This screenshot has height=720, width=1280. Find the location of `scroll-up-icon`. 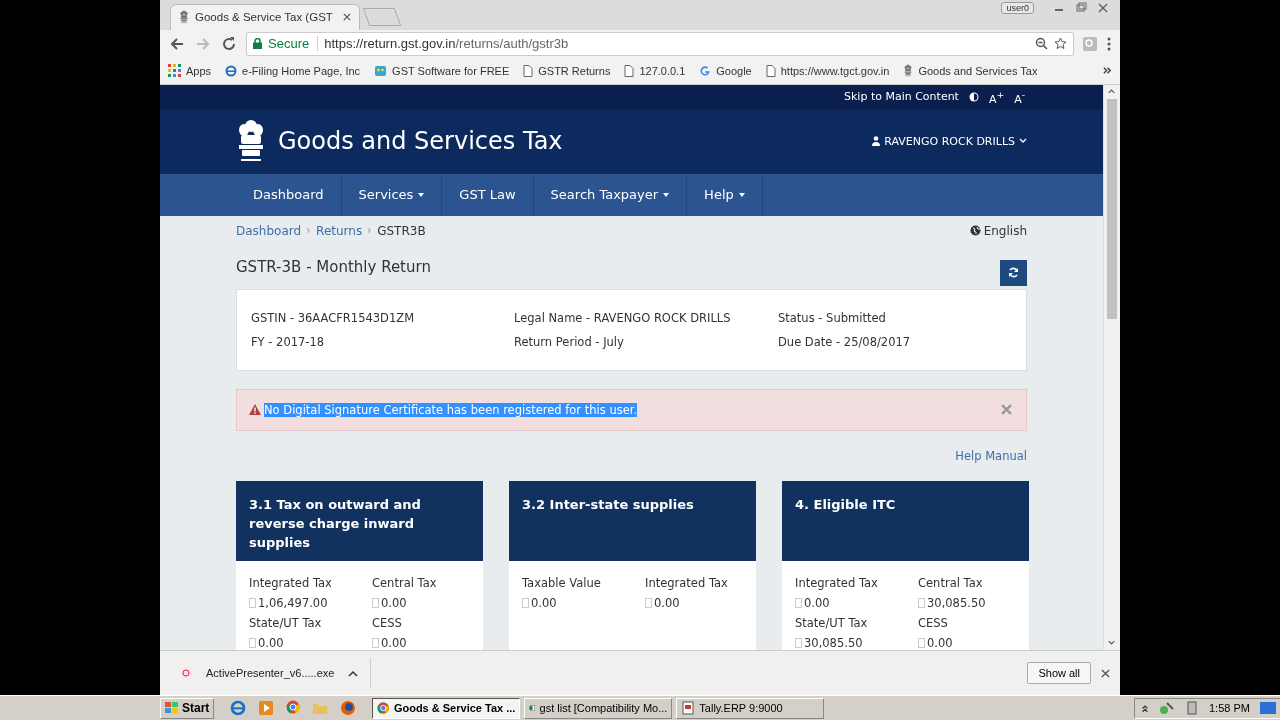

scroll-up-icon is located at coordinates (1111, 91).